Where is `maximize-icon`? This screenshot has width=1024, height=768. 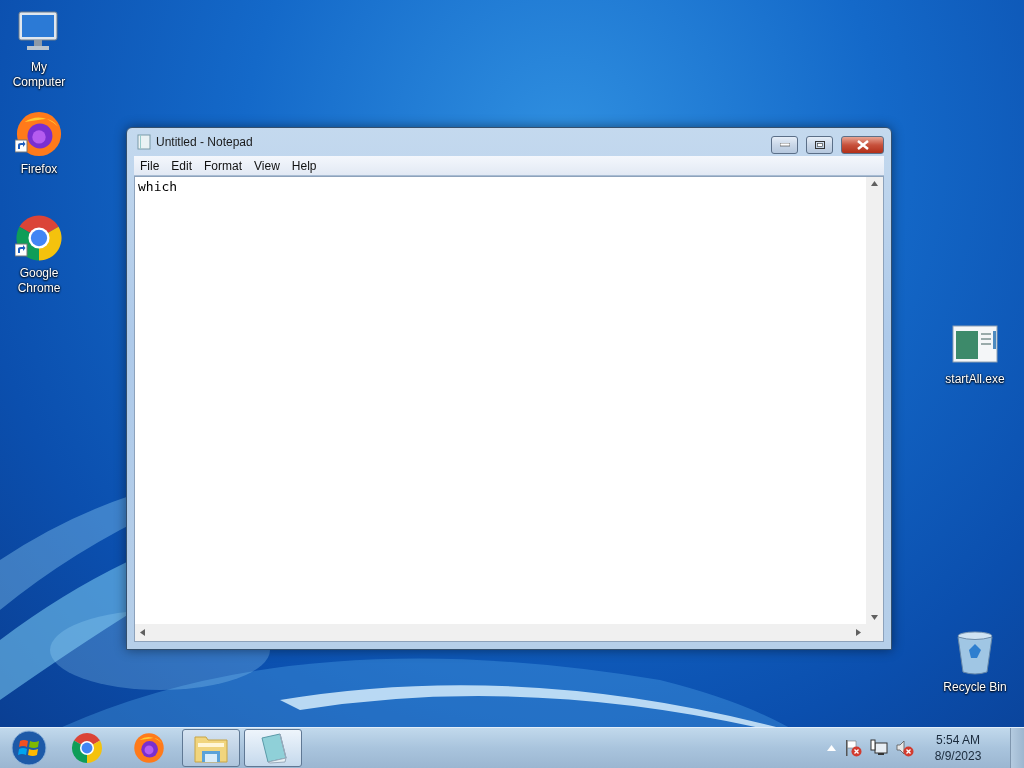
maximize-icon is located at coordinates (819, 145).